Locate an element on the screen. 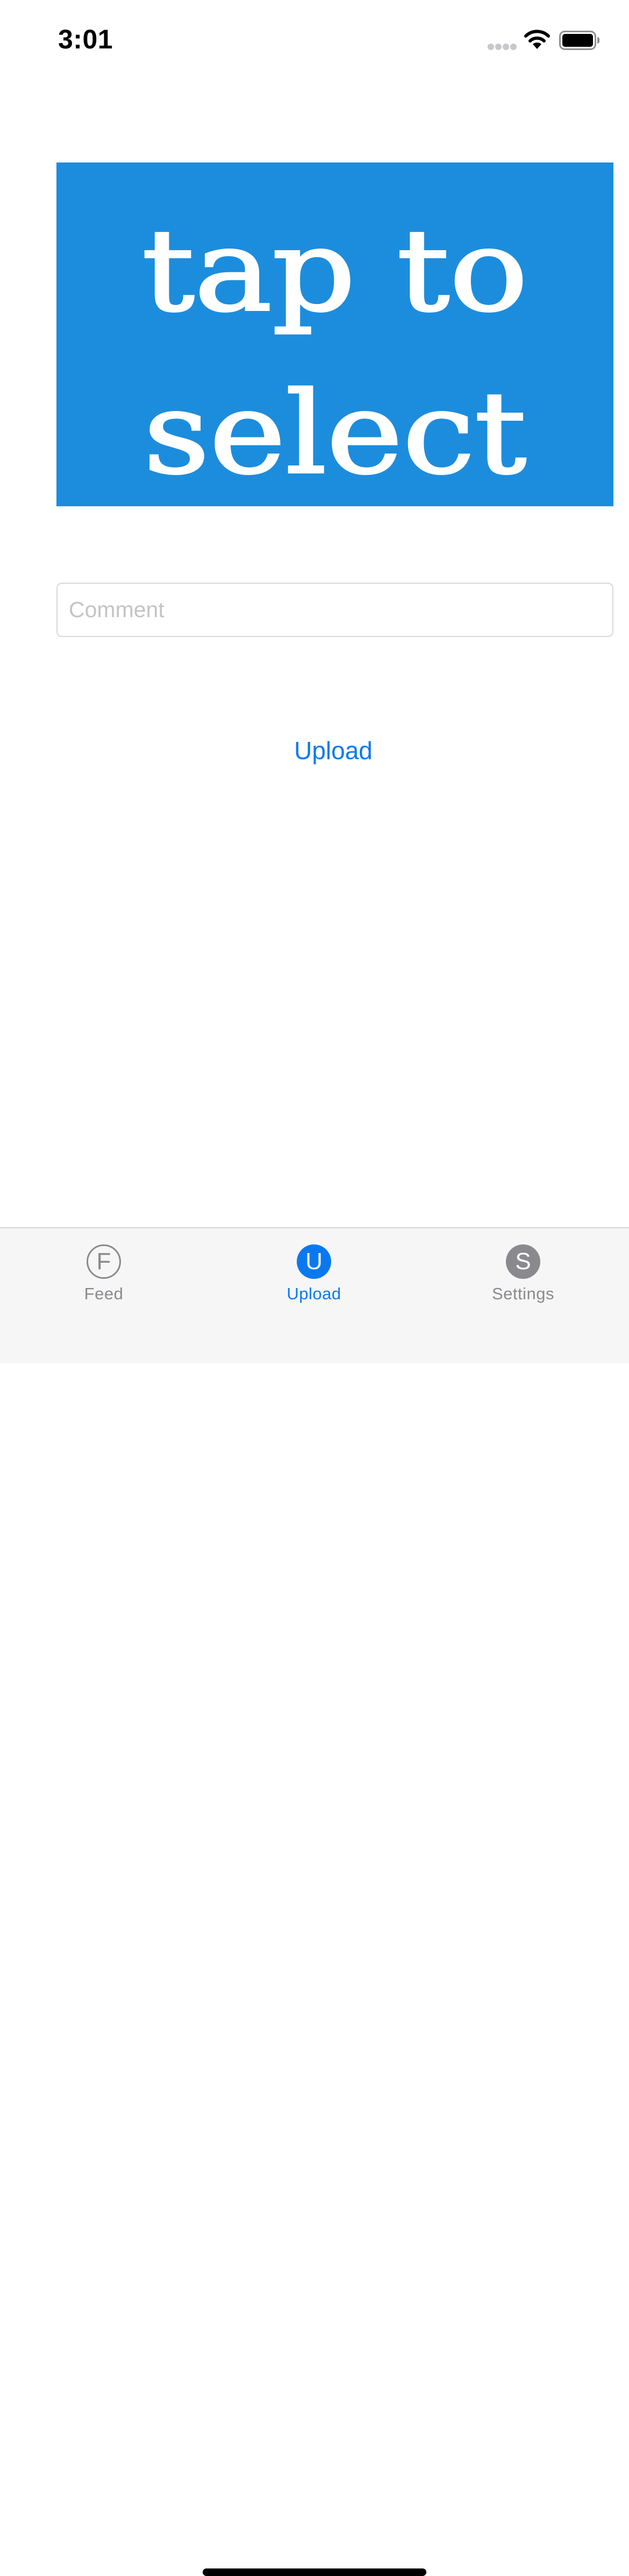  home-indicator is located at coordinates (314, 2572).